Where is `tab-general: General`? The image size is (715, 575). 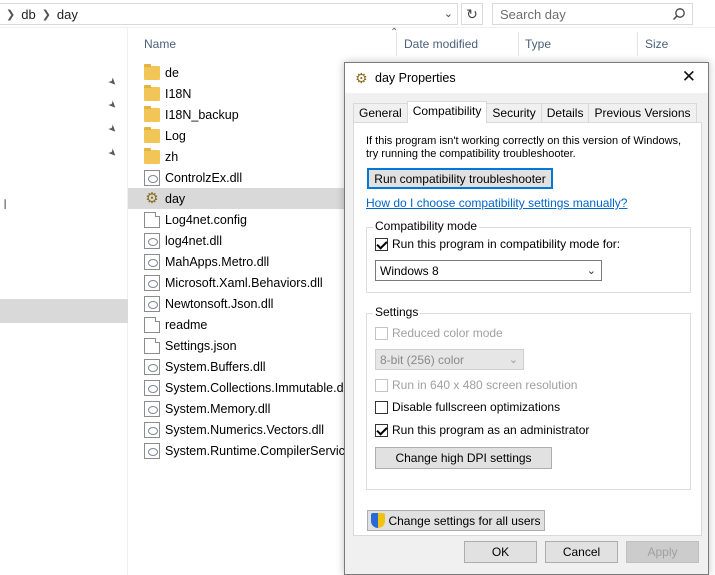 tab-general: General is located at coordinates (380, 113).